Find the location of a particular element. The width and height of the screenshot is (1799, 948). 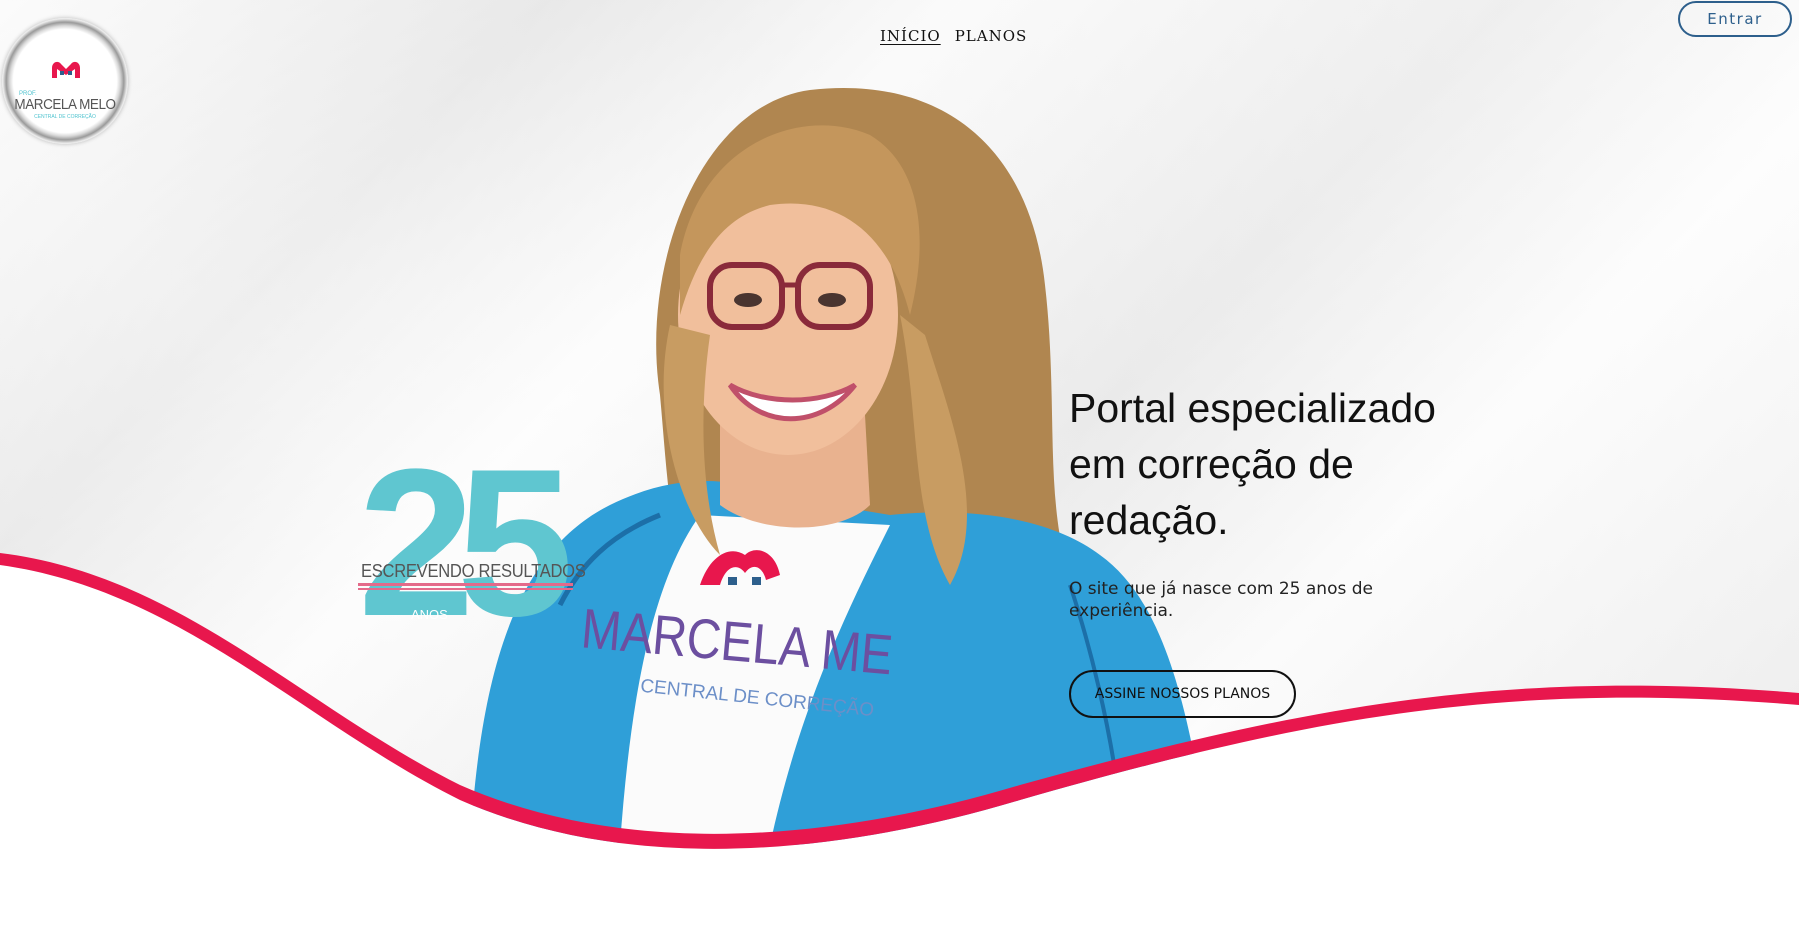

logo-name: MARCELA MELO is located at coordinates (65, 104).